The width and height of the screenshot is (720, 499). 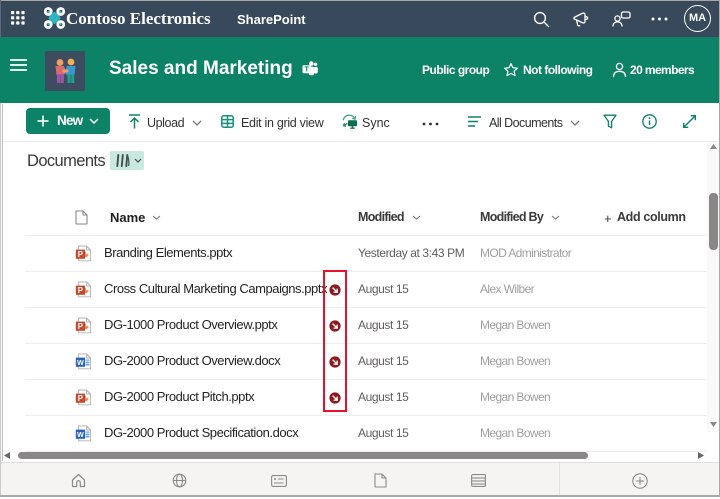 I want to click on svg-text: T, so click(x=306, y=70).